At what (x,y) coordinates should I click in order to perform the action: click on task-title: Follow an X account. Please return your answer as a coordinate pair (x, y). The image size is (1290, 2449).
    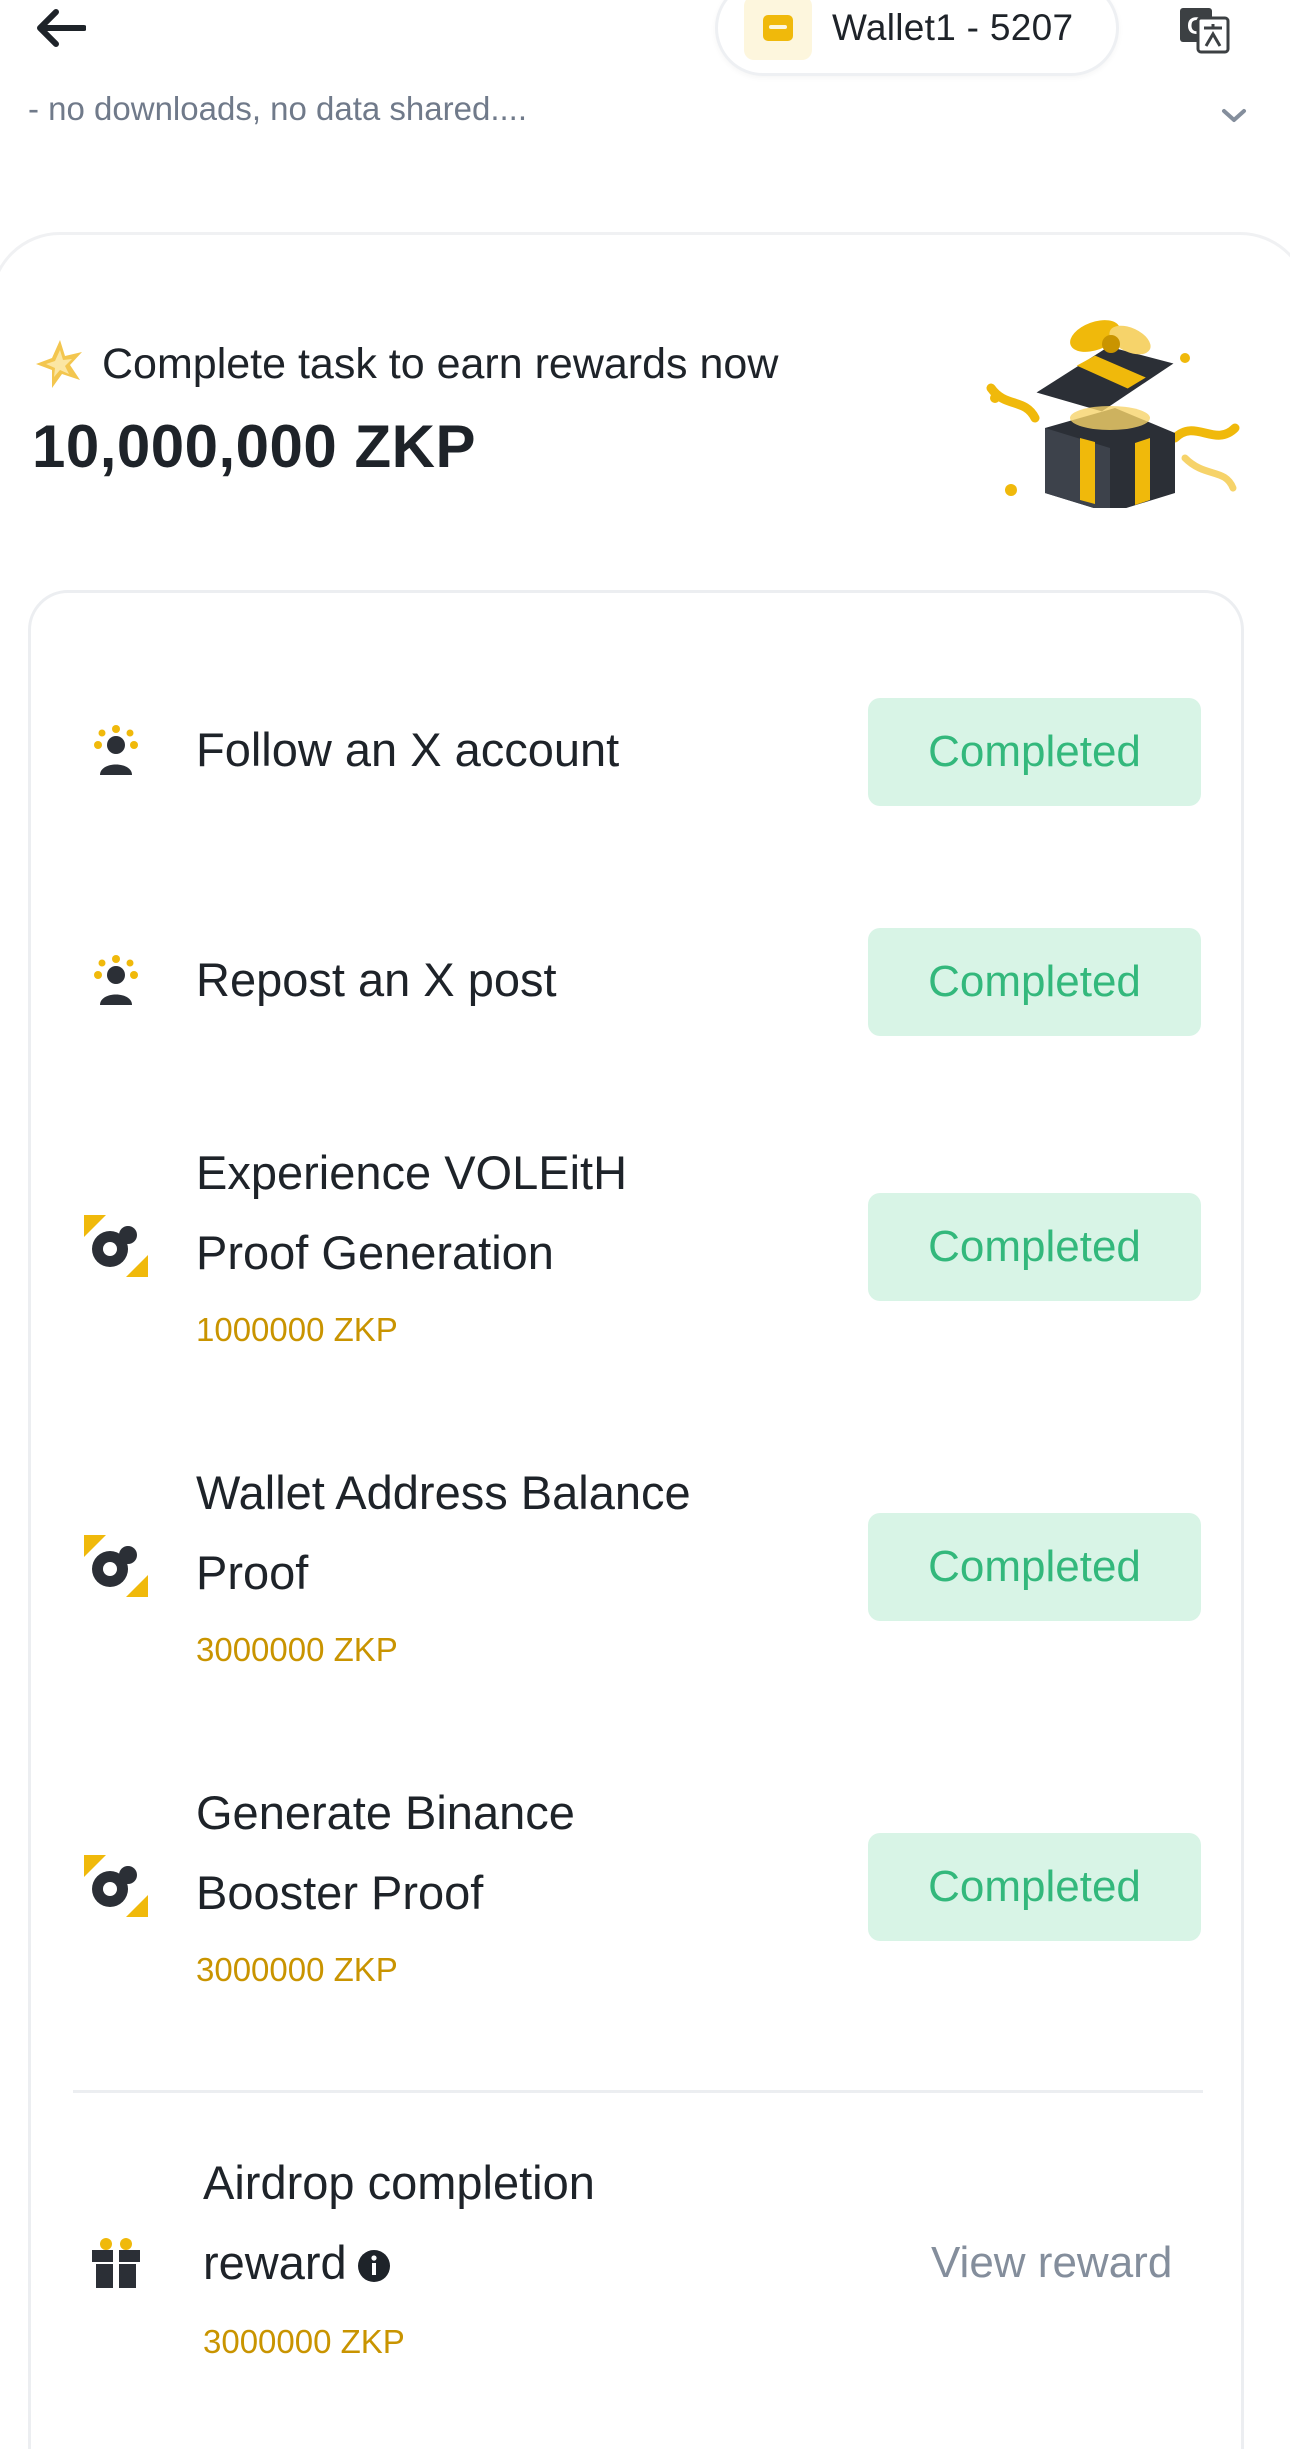
    Looking at the image, I should click on (408, 749).